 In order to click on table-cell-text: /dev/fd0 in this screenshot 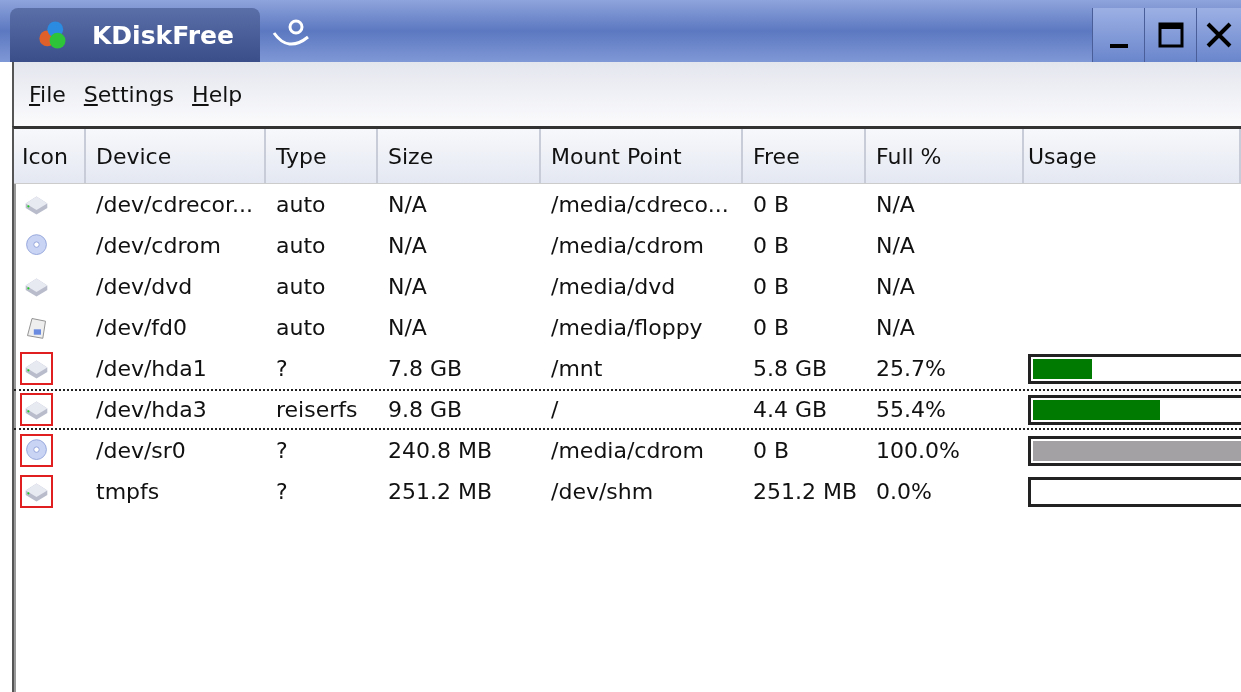, I will do `click(142, 327)`.